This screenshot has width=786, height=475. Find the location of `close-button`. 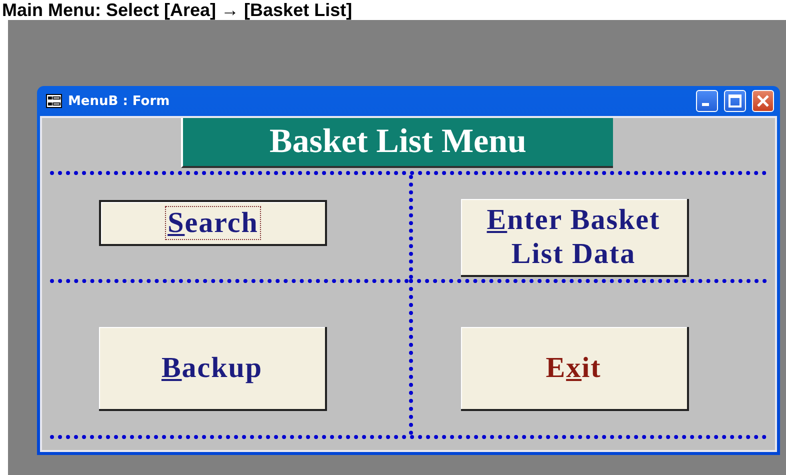

close-button is located at coordinates (763, 101).